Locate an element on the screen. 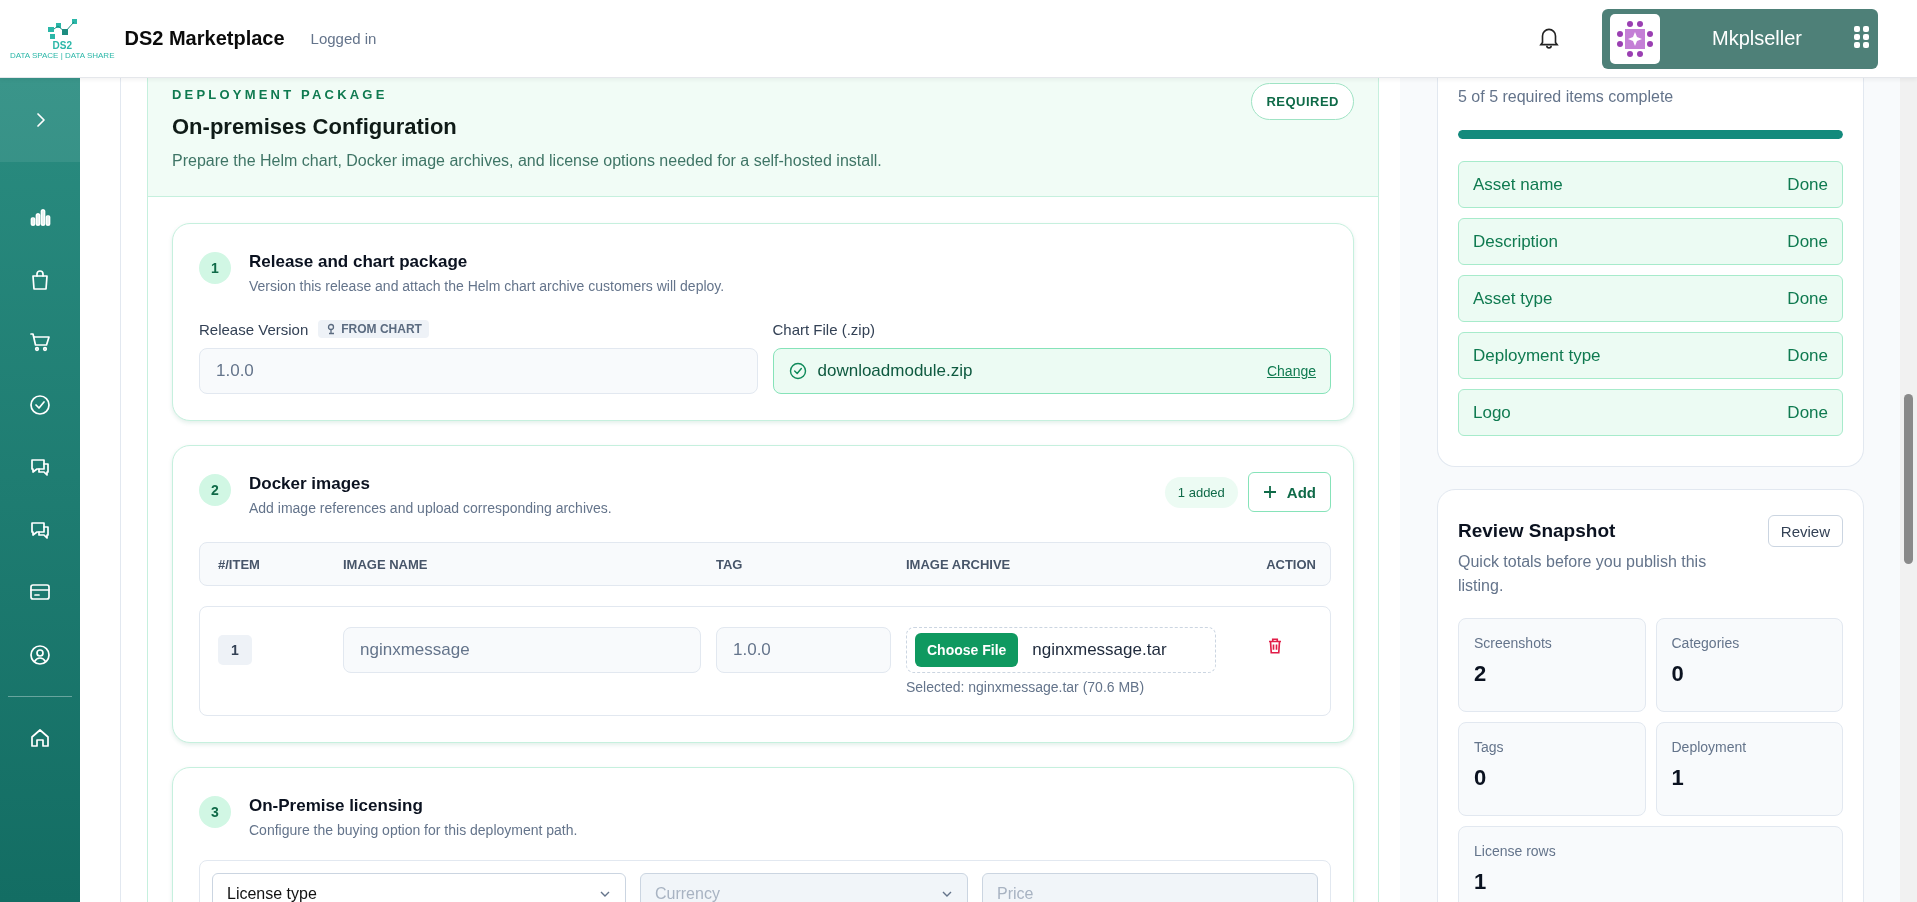 The height and width of the screenshot is (902, 1917). file-name: downloadmodule.zip is located at coordinates (895, 371).